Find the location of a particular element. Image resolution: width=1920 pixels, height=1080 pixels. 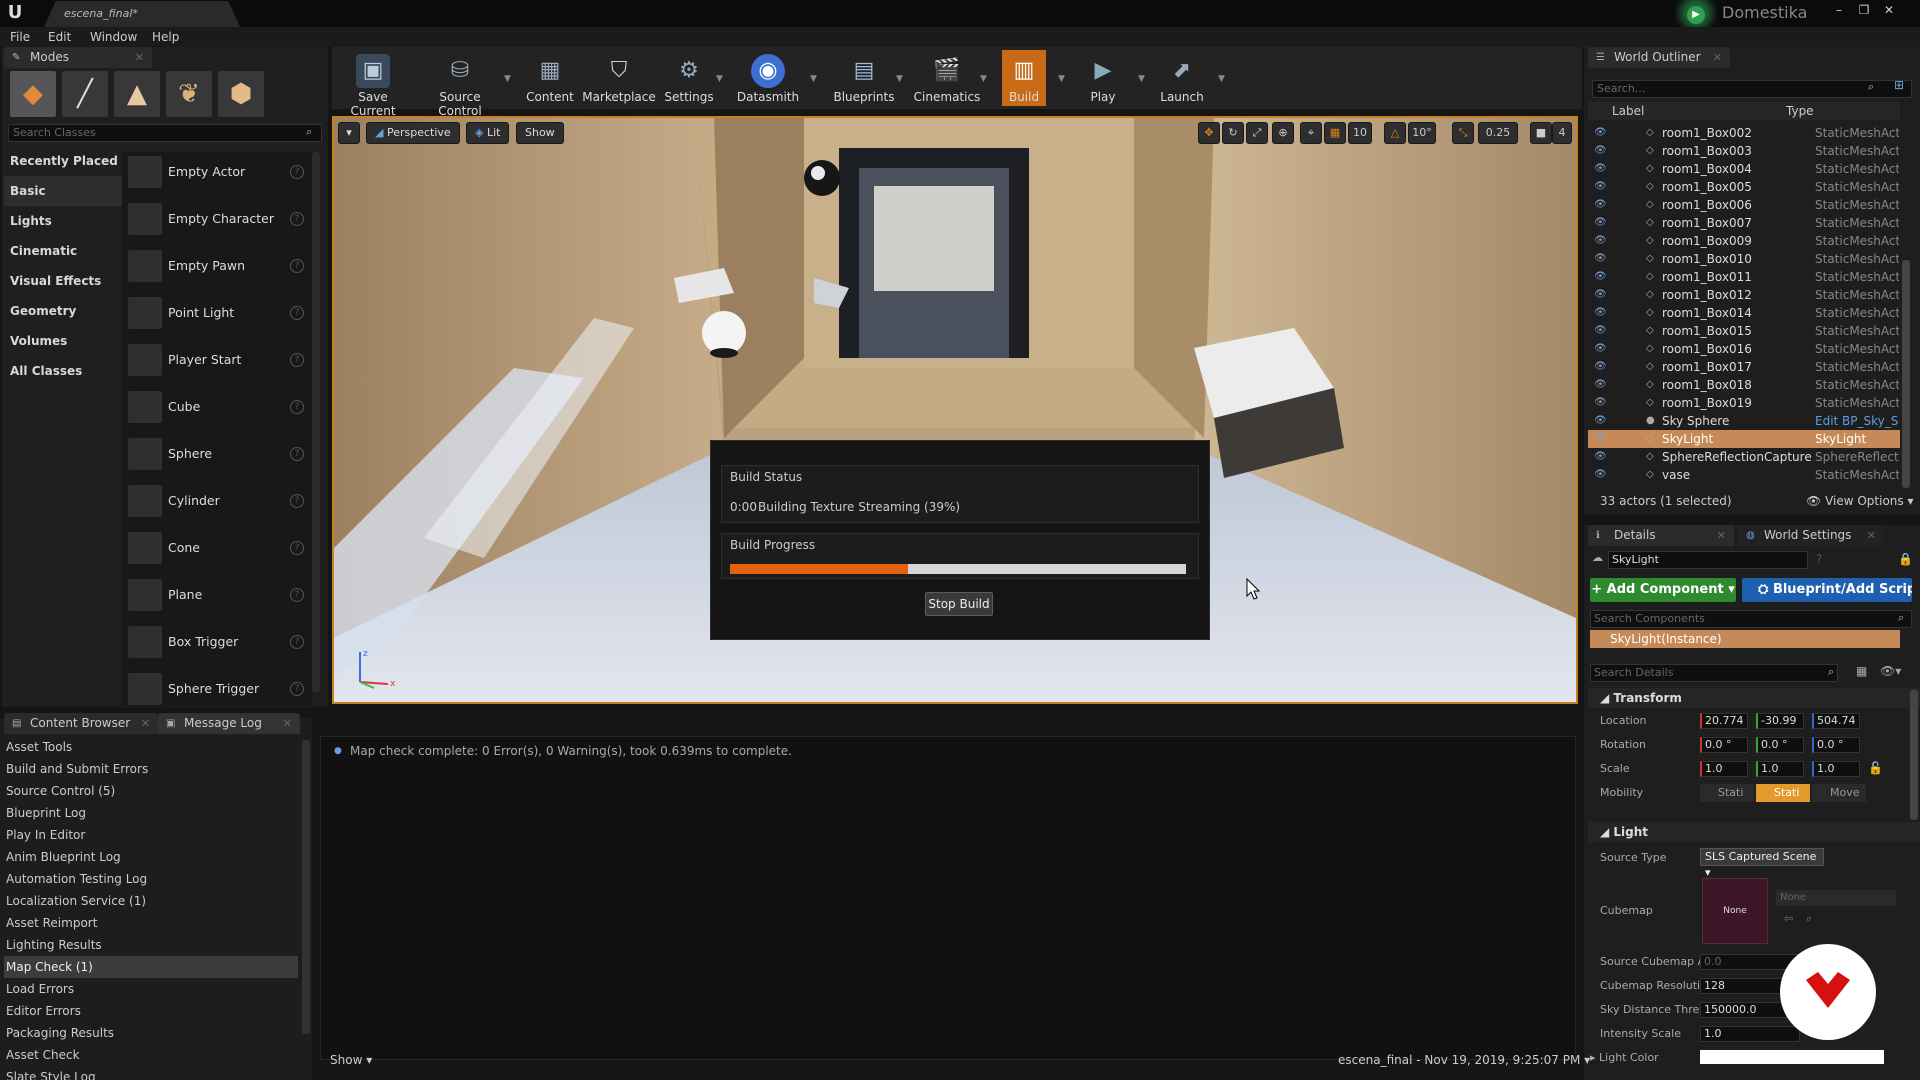

place-mode-icon: ◆ is located at coordinates (33, 94).